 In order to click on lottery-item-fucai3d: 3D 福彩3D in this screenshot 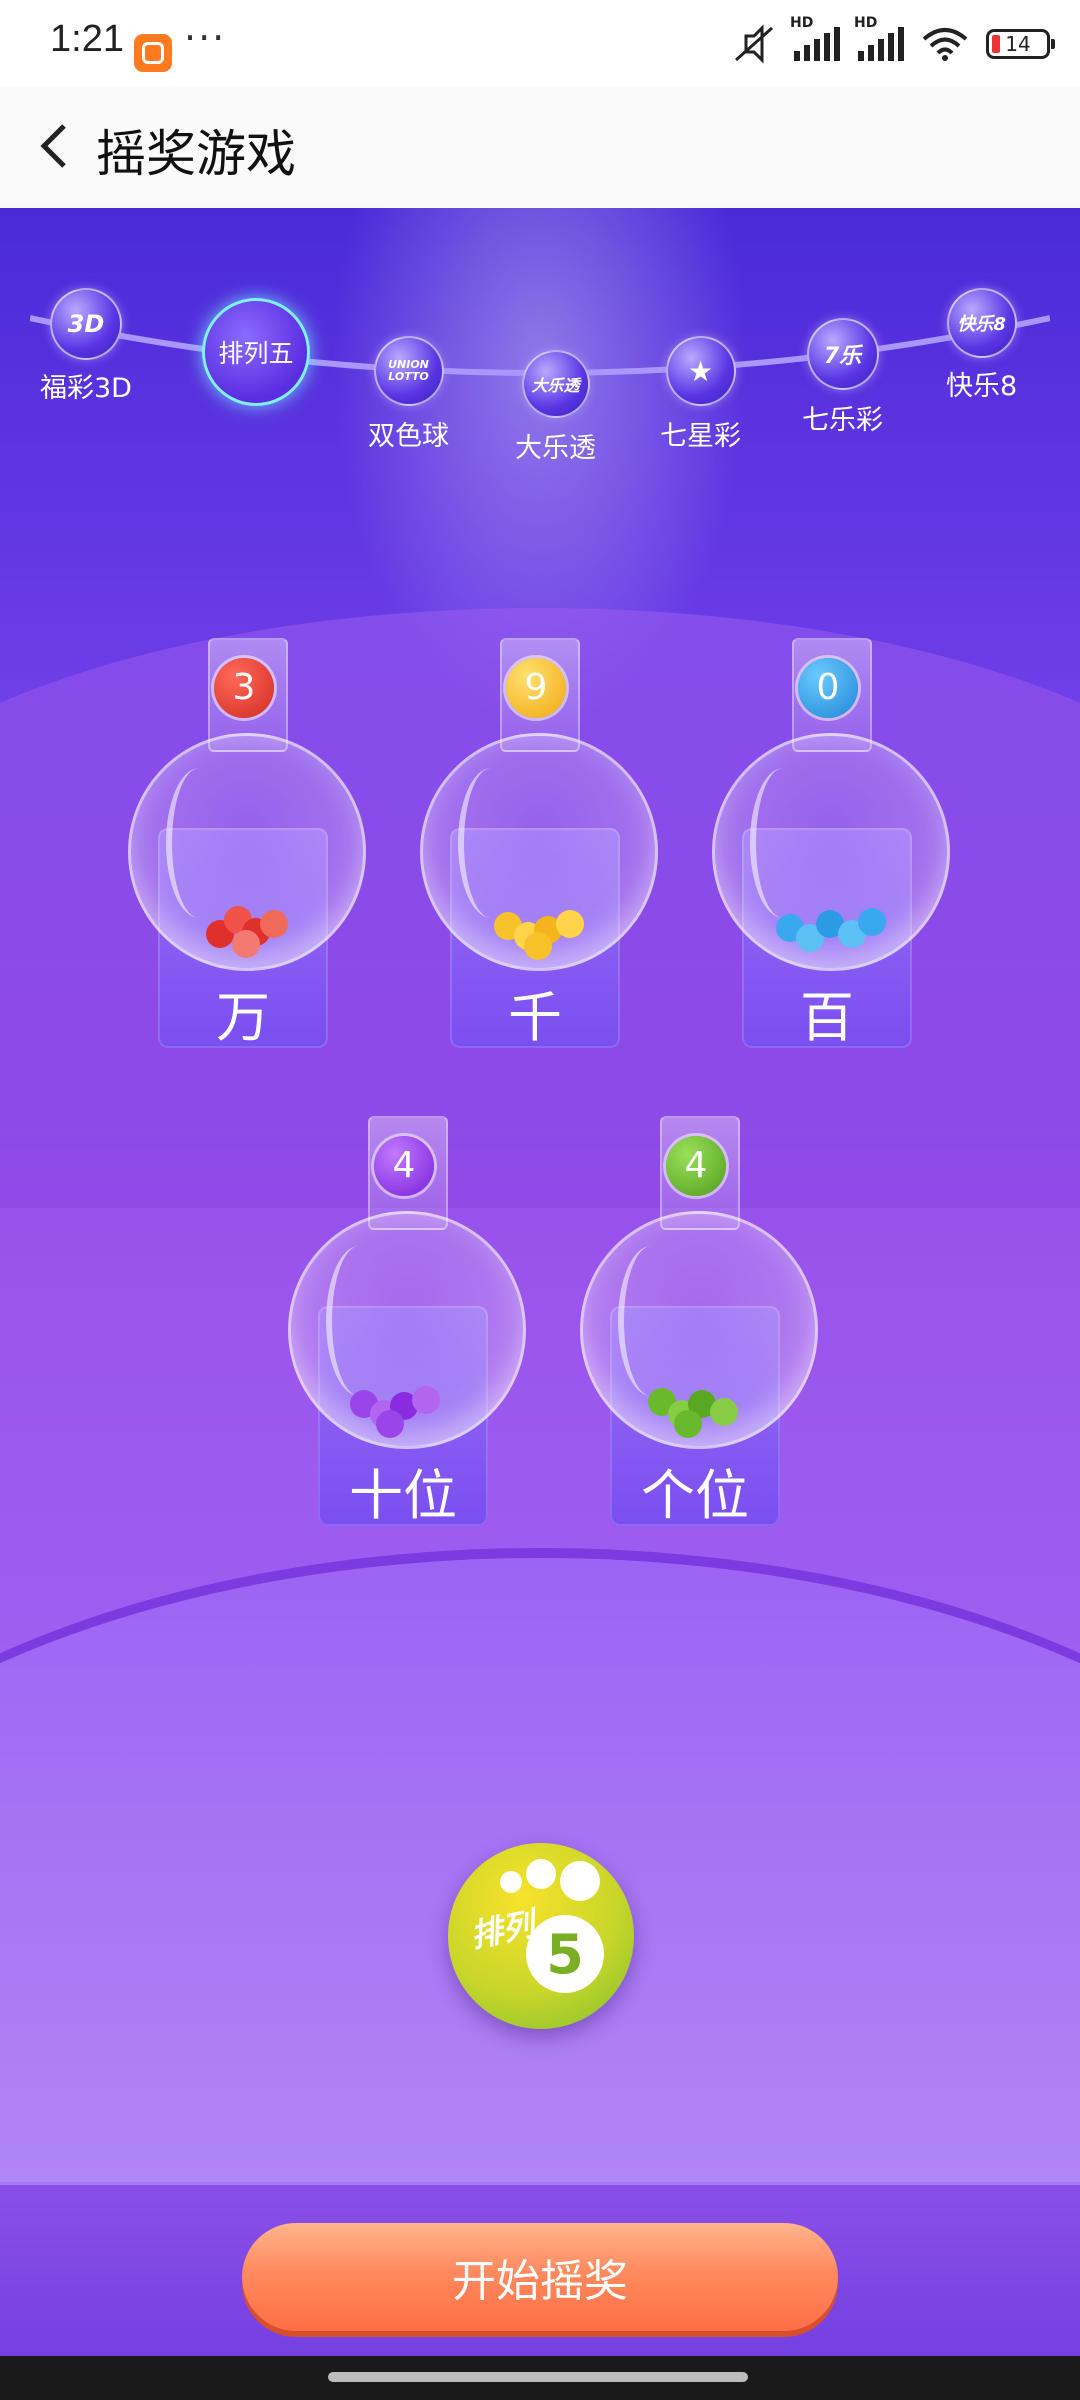, I will do `click(86, 346)`.